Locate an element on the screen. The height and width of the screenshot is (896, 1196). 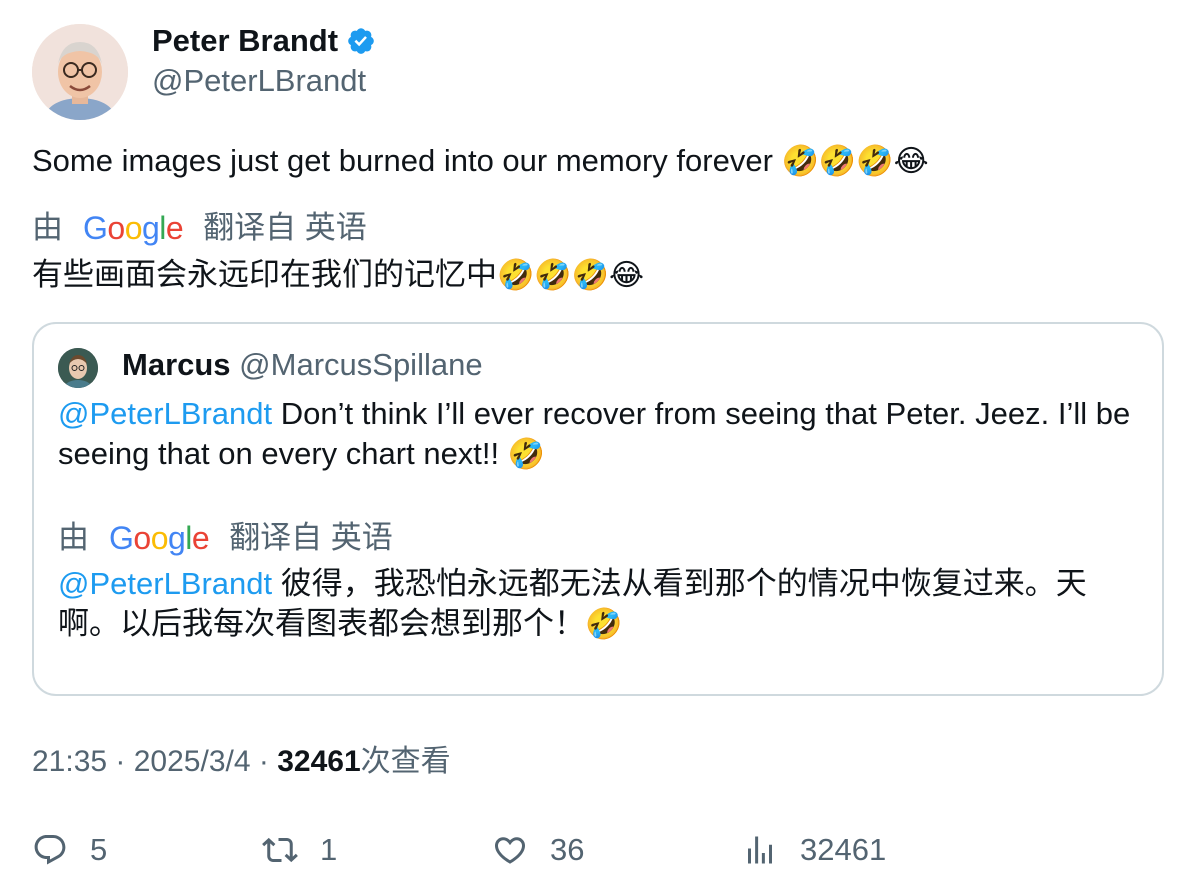
quote-avatar-illustration is located at coordinates (78, 368).